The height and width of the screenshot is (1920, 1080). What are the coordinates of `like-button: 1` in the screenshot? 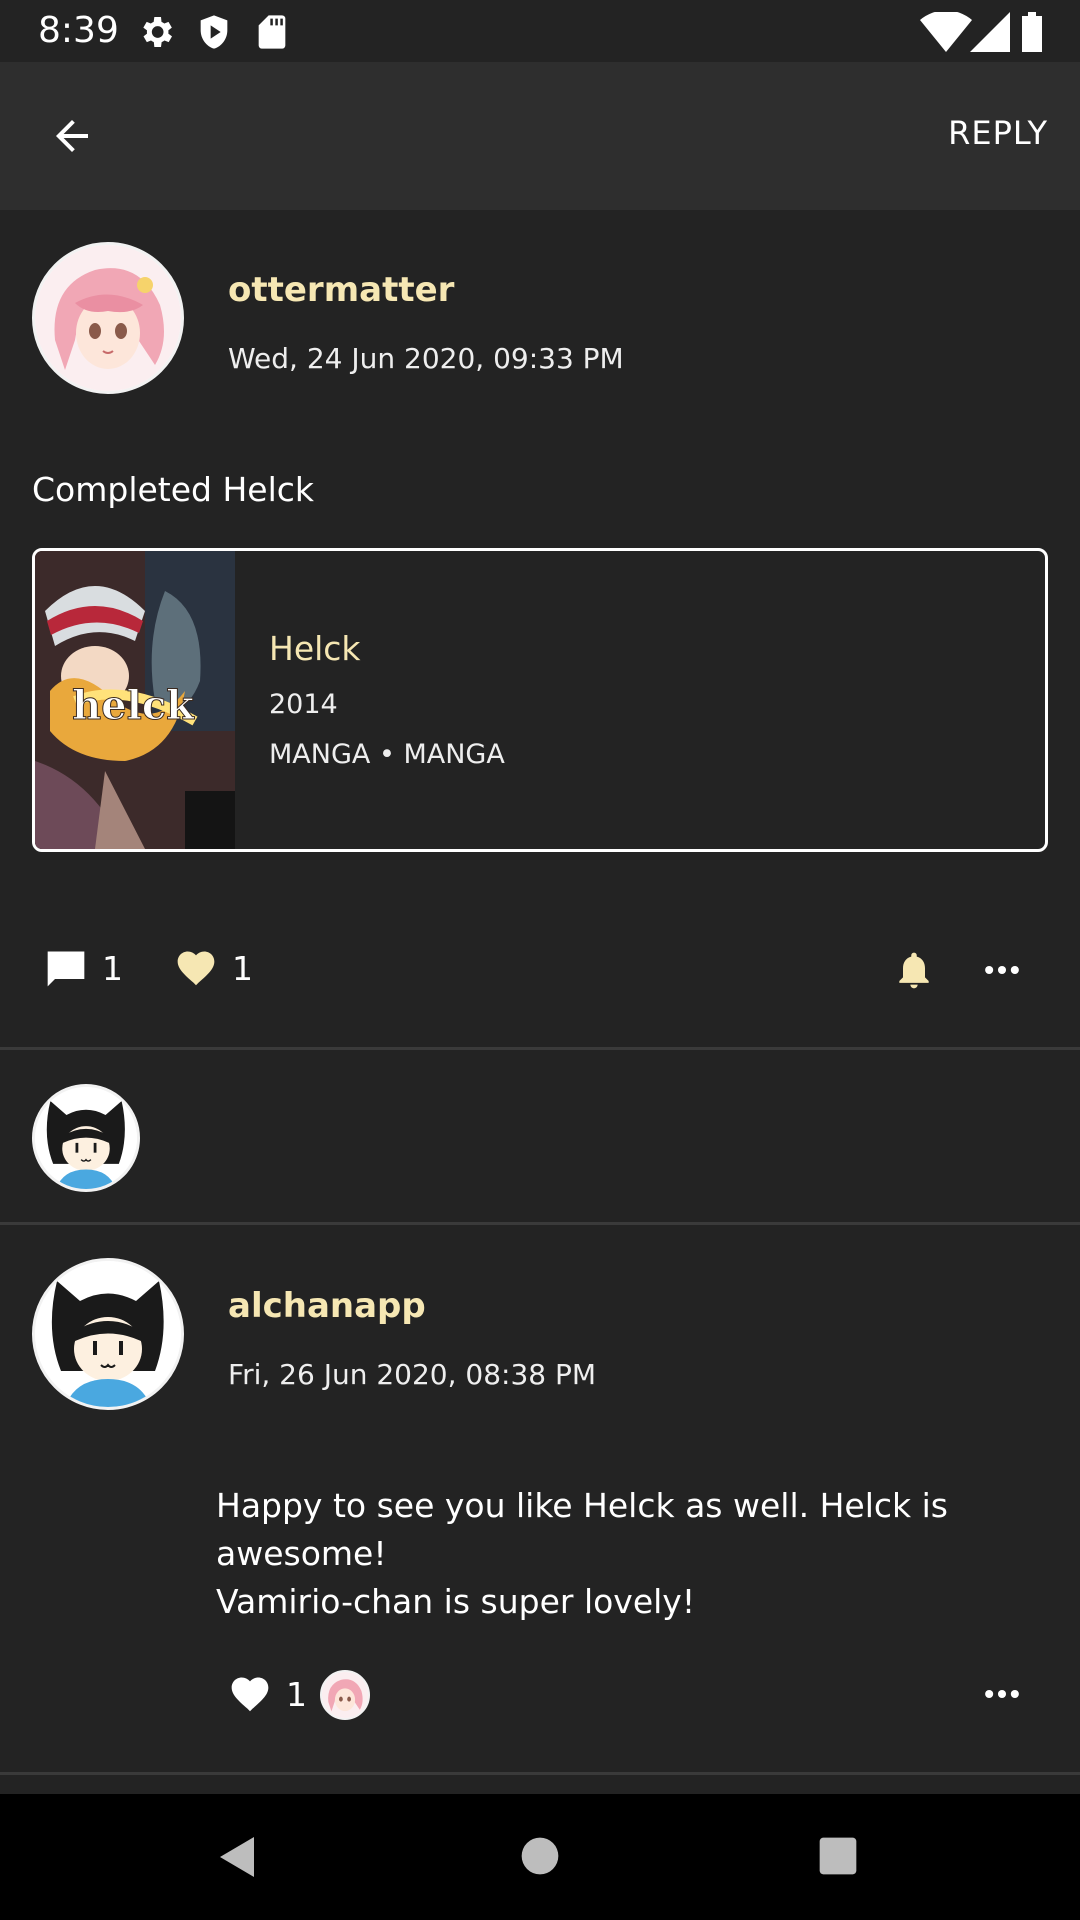 It's located at (213, 968).